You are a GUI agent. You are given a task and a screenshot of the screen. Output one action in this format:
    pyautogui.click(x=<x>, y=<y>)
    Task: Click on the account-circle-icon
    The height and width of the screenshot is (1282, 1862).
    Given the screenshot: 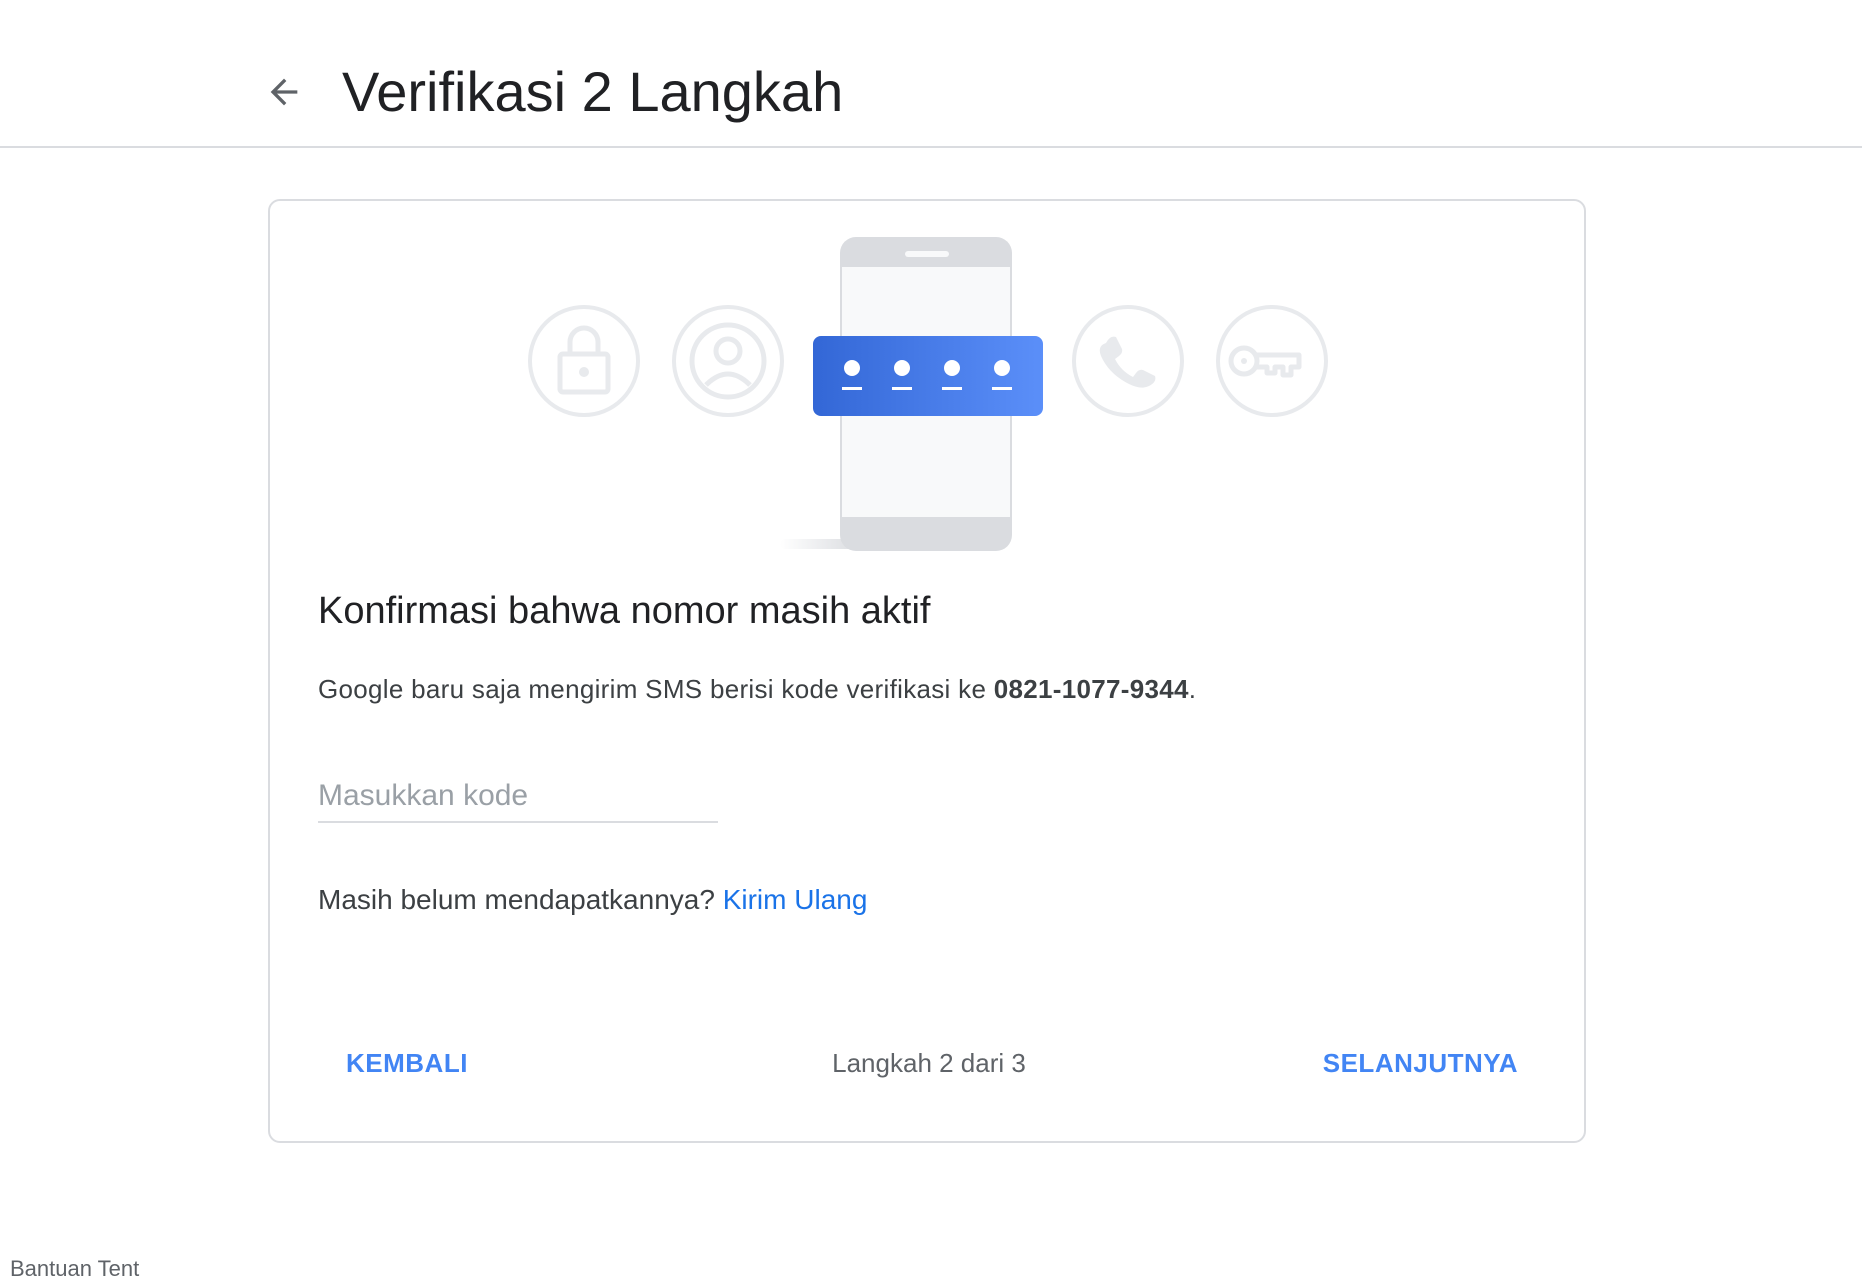 What is the action you would take?
    pyautogui.click(x=728, y=361)
    